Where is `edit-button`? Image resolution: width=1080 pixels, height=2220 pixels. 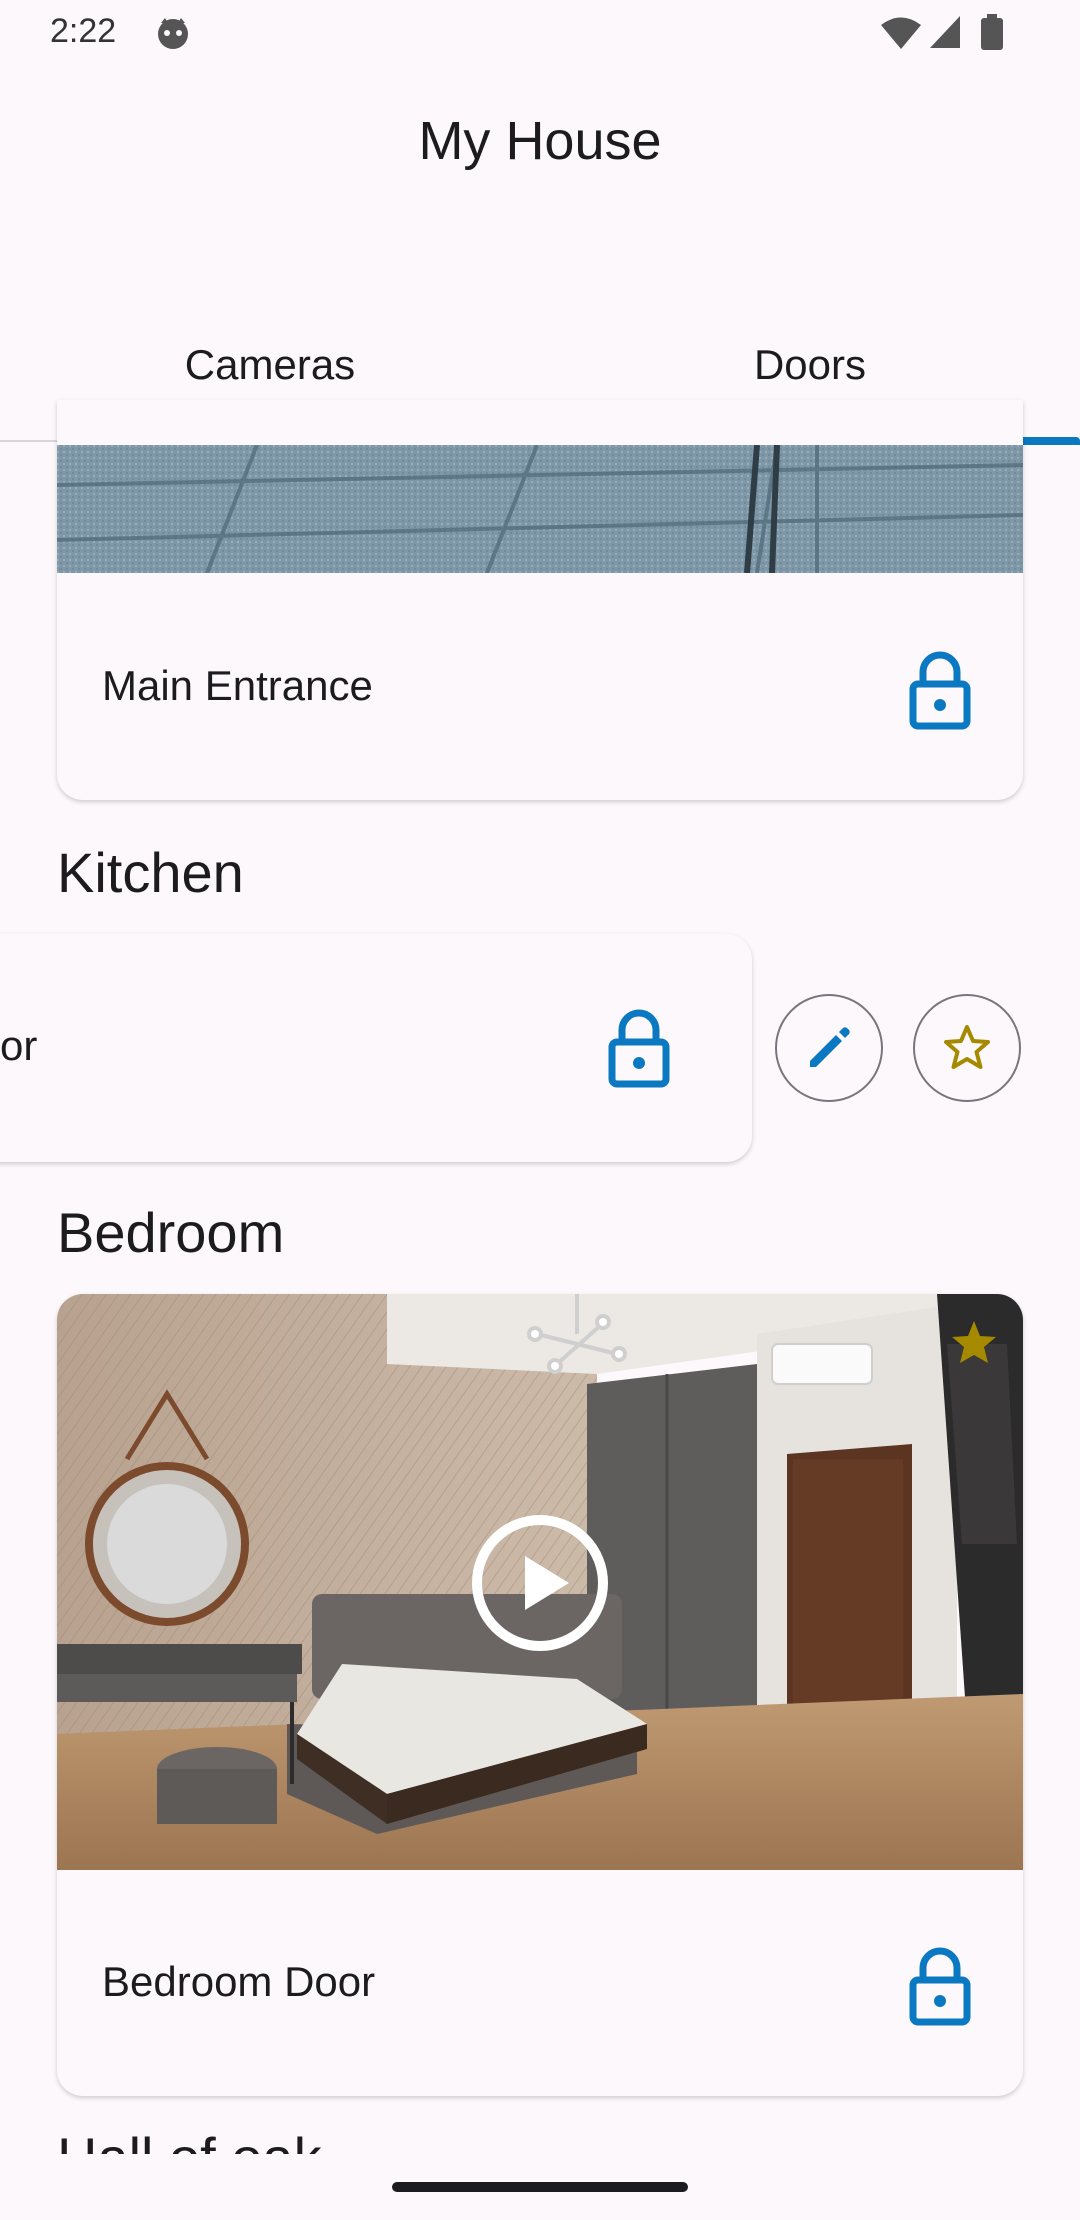 edit-button is located at coordinates (829, 1048).